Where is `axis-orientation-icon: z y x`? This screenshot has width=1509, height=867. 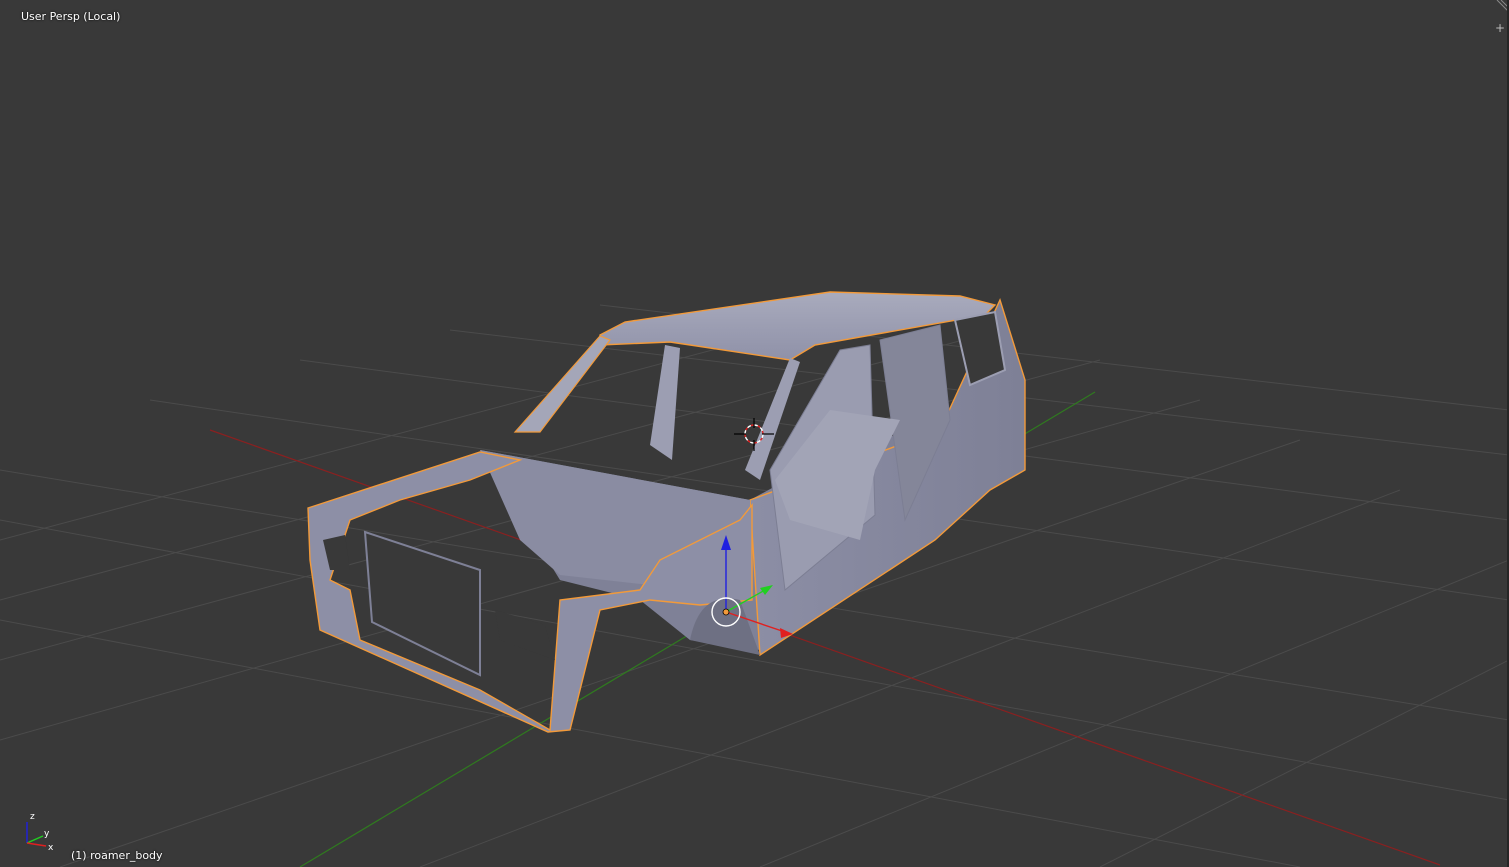 axis-orientation-icon: z y x is located at coordinates (40, 832).